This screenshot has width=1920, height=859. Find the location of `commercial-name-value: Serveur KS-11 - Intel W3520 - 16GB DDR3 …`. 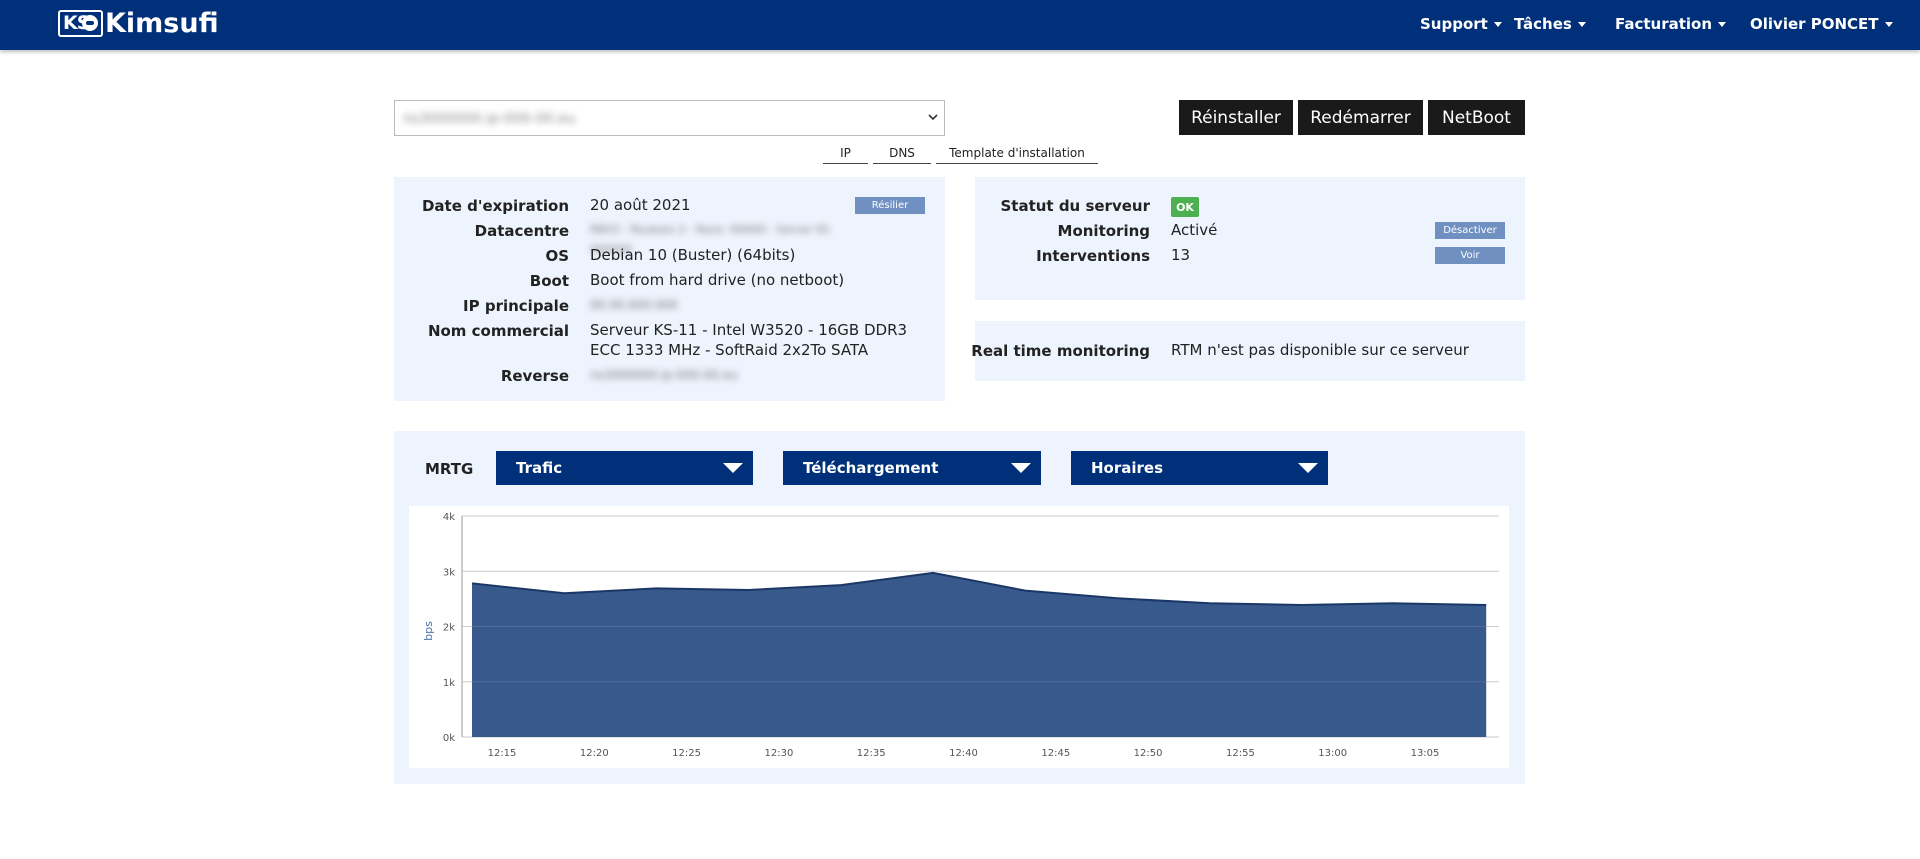

commercial-name-value: Serveur KS-11 - Intel W3520 - 16GB DDR3 … is located at coordinates (749, 340).